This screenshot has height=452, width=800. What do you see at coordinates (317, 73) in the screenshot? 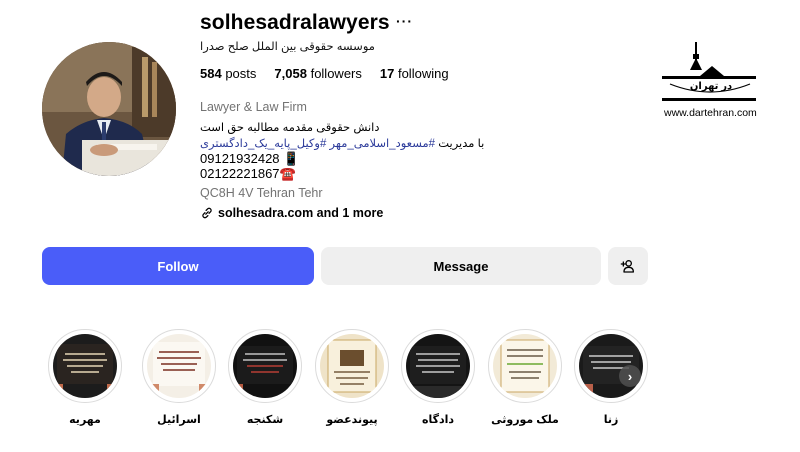
I see `followers-stat: 7,058 followers` at bounding box center [317, 73].